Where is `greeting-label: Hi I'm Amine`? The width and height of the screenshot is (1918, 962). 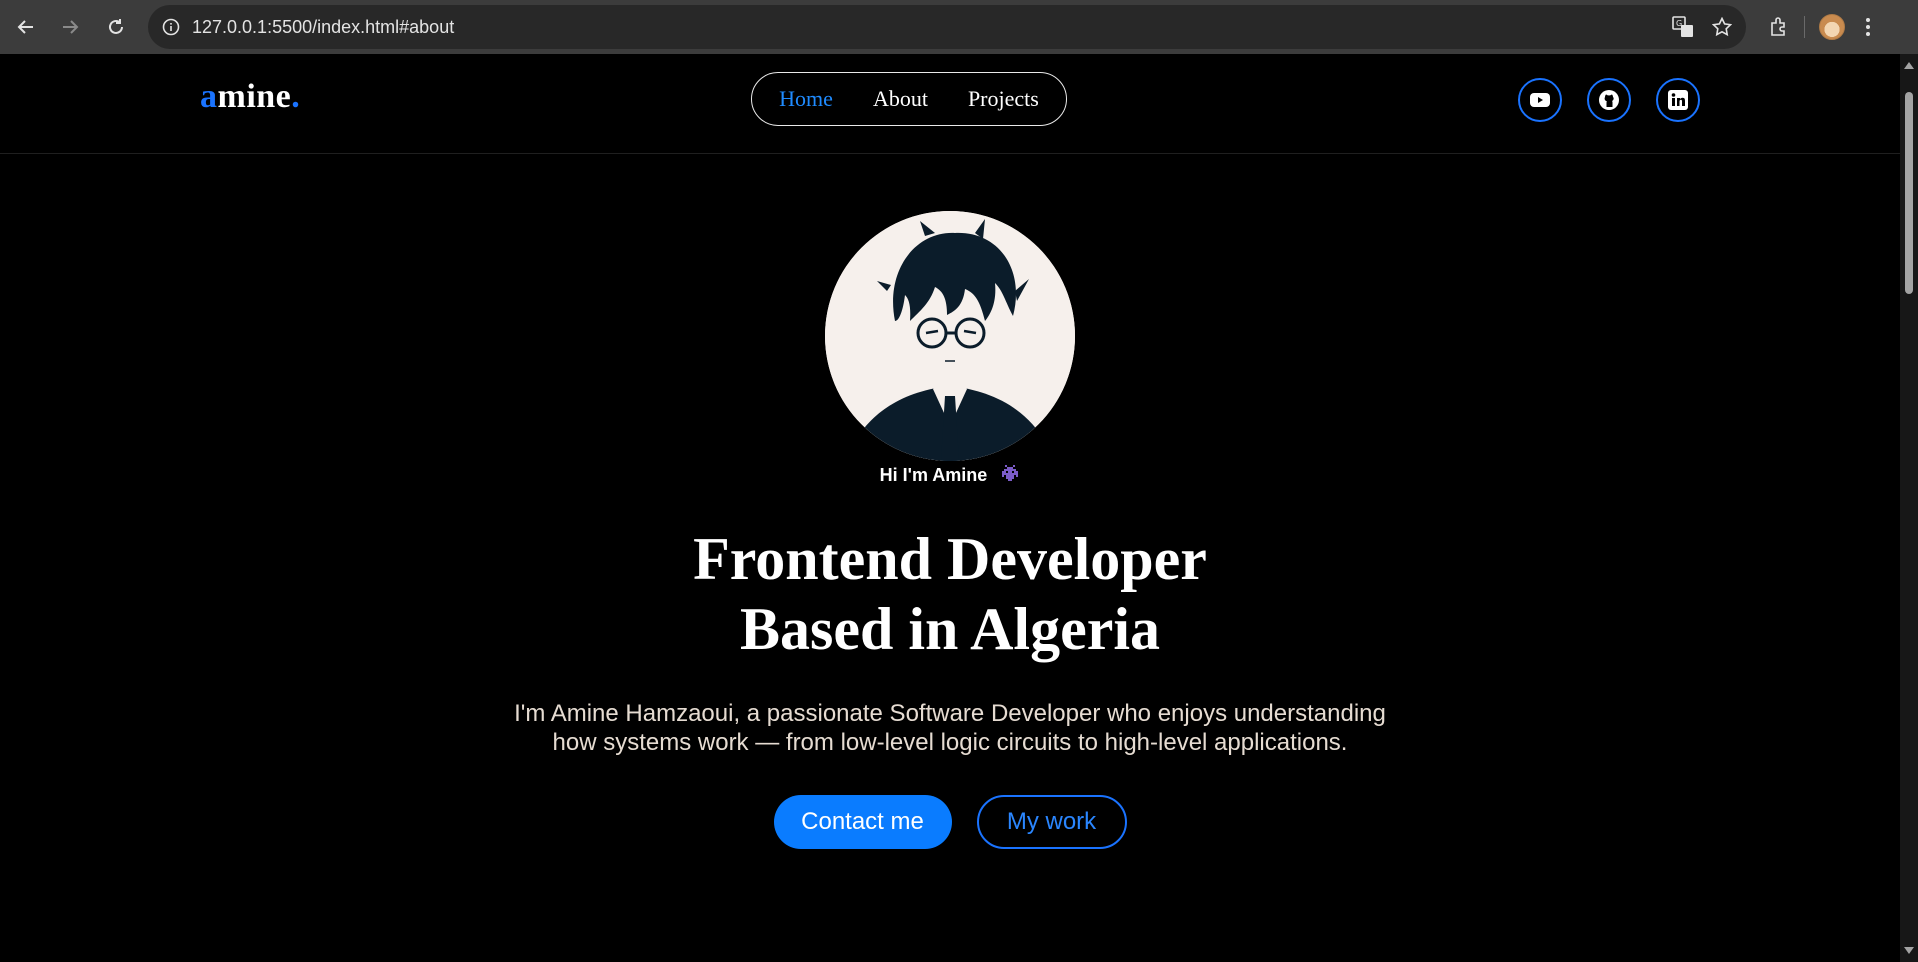 greeting-label: Hi I'm Amine is located at coordinates (933, 475).